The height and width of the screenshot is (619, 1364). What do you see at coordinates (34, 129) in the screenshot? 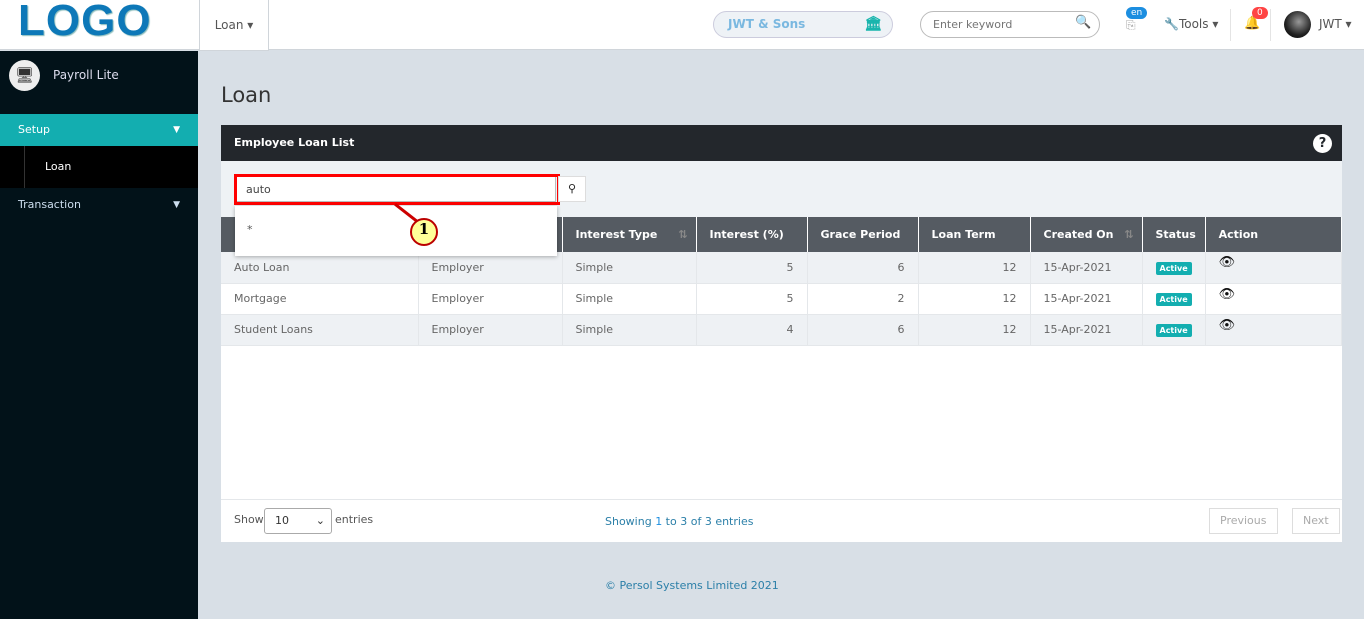
I see `sidebar-item-label: Setup` at bounding box center [34, 129].